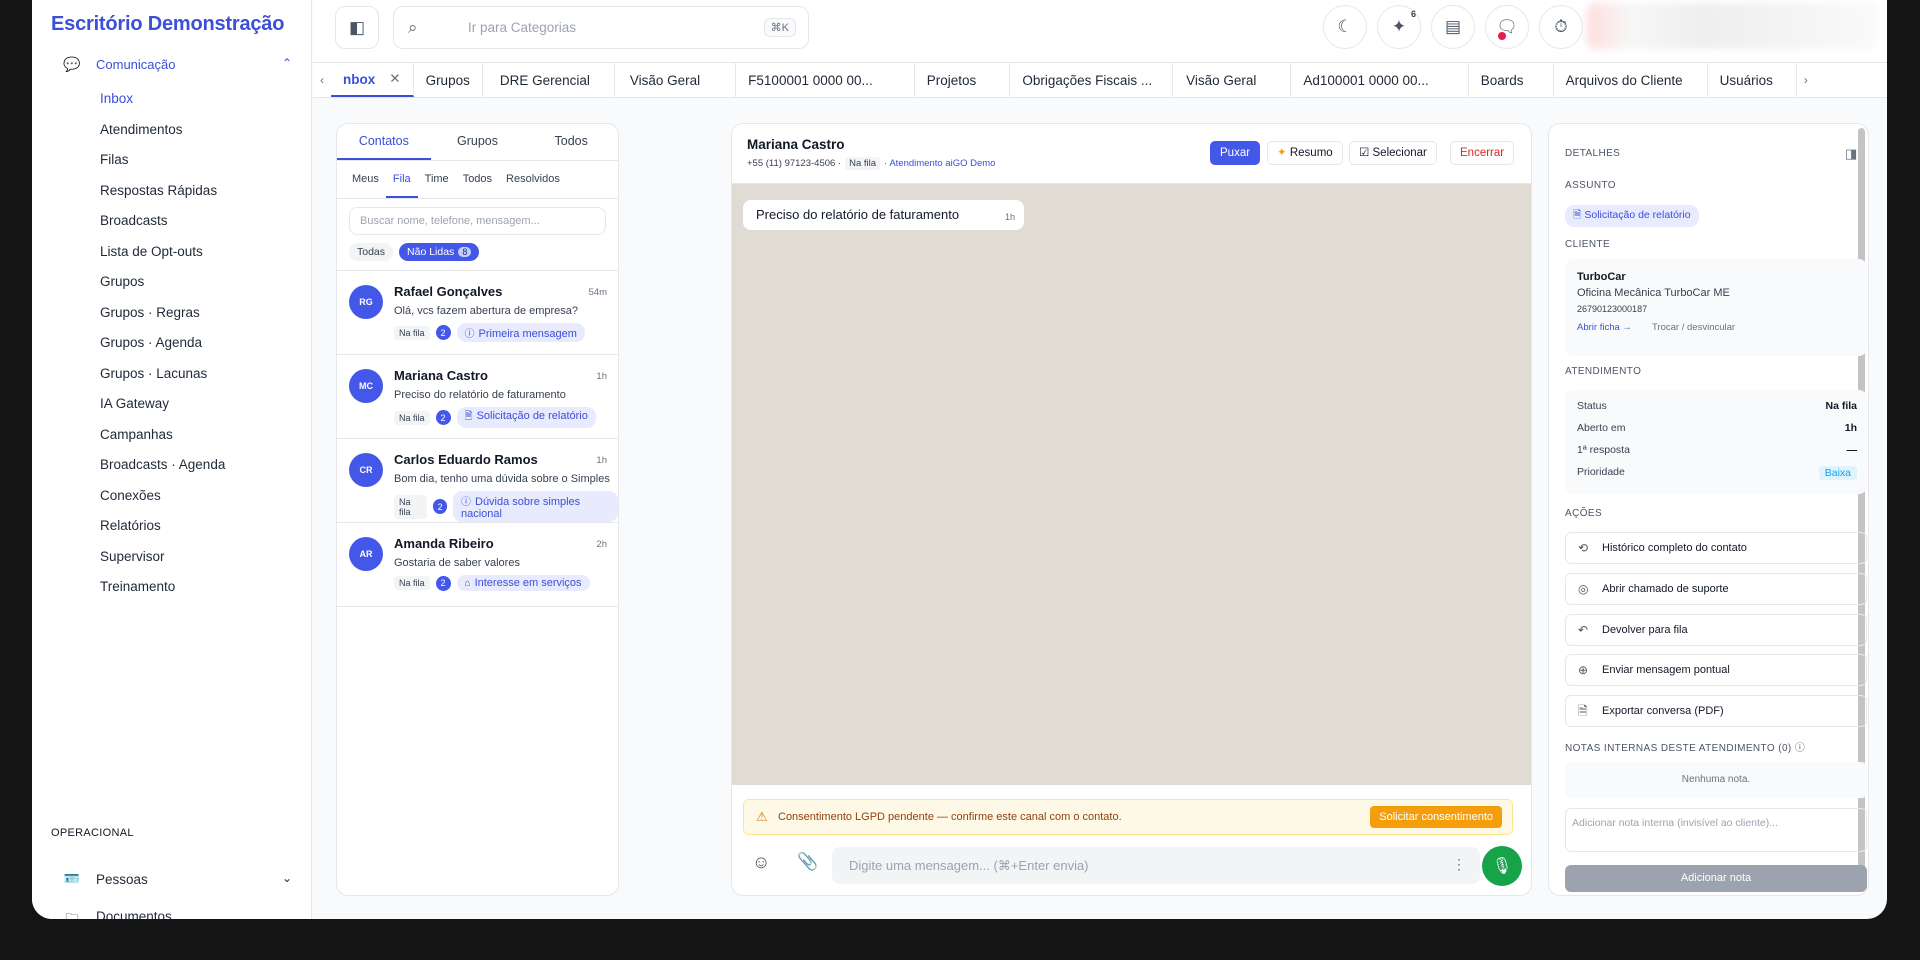  I want to click on search-placeholder: Ir para Categorias, so click(522, 27).